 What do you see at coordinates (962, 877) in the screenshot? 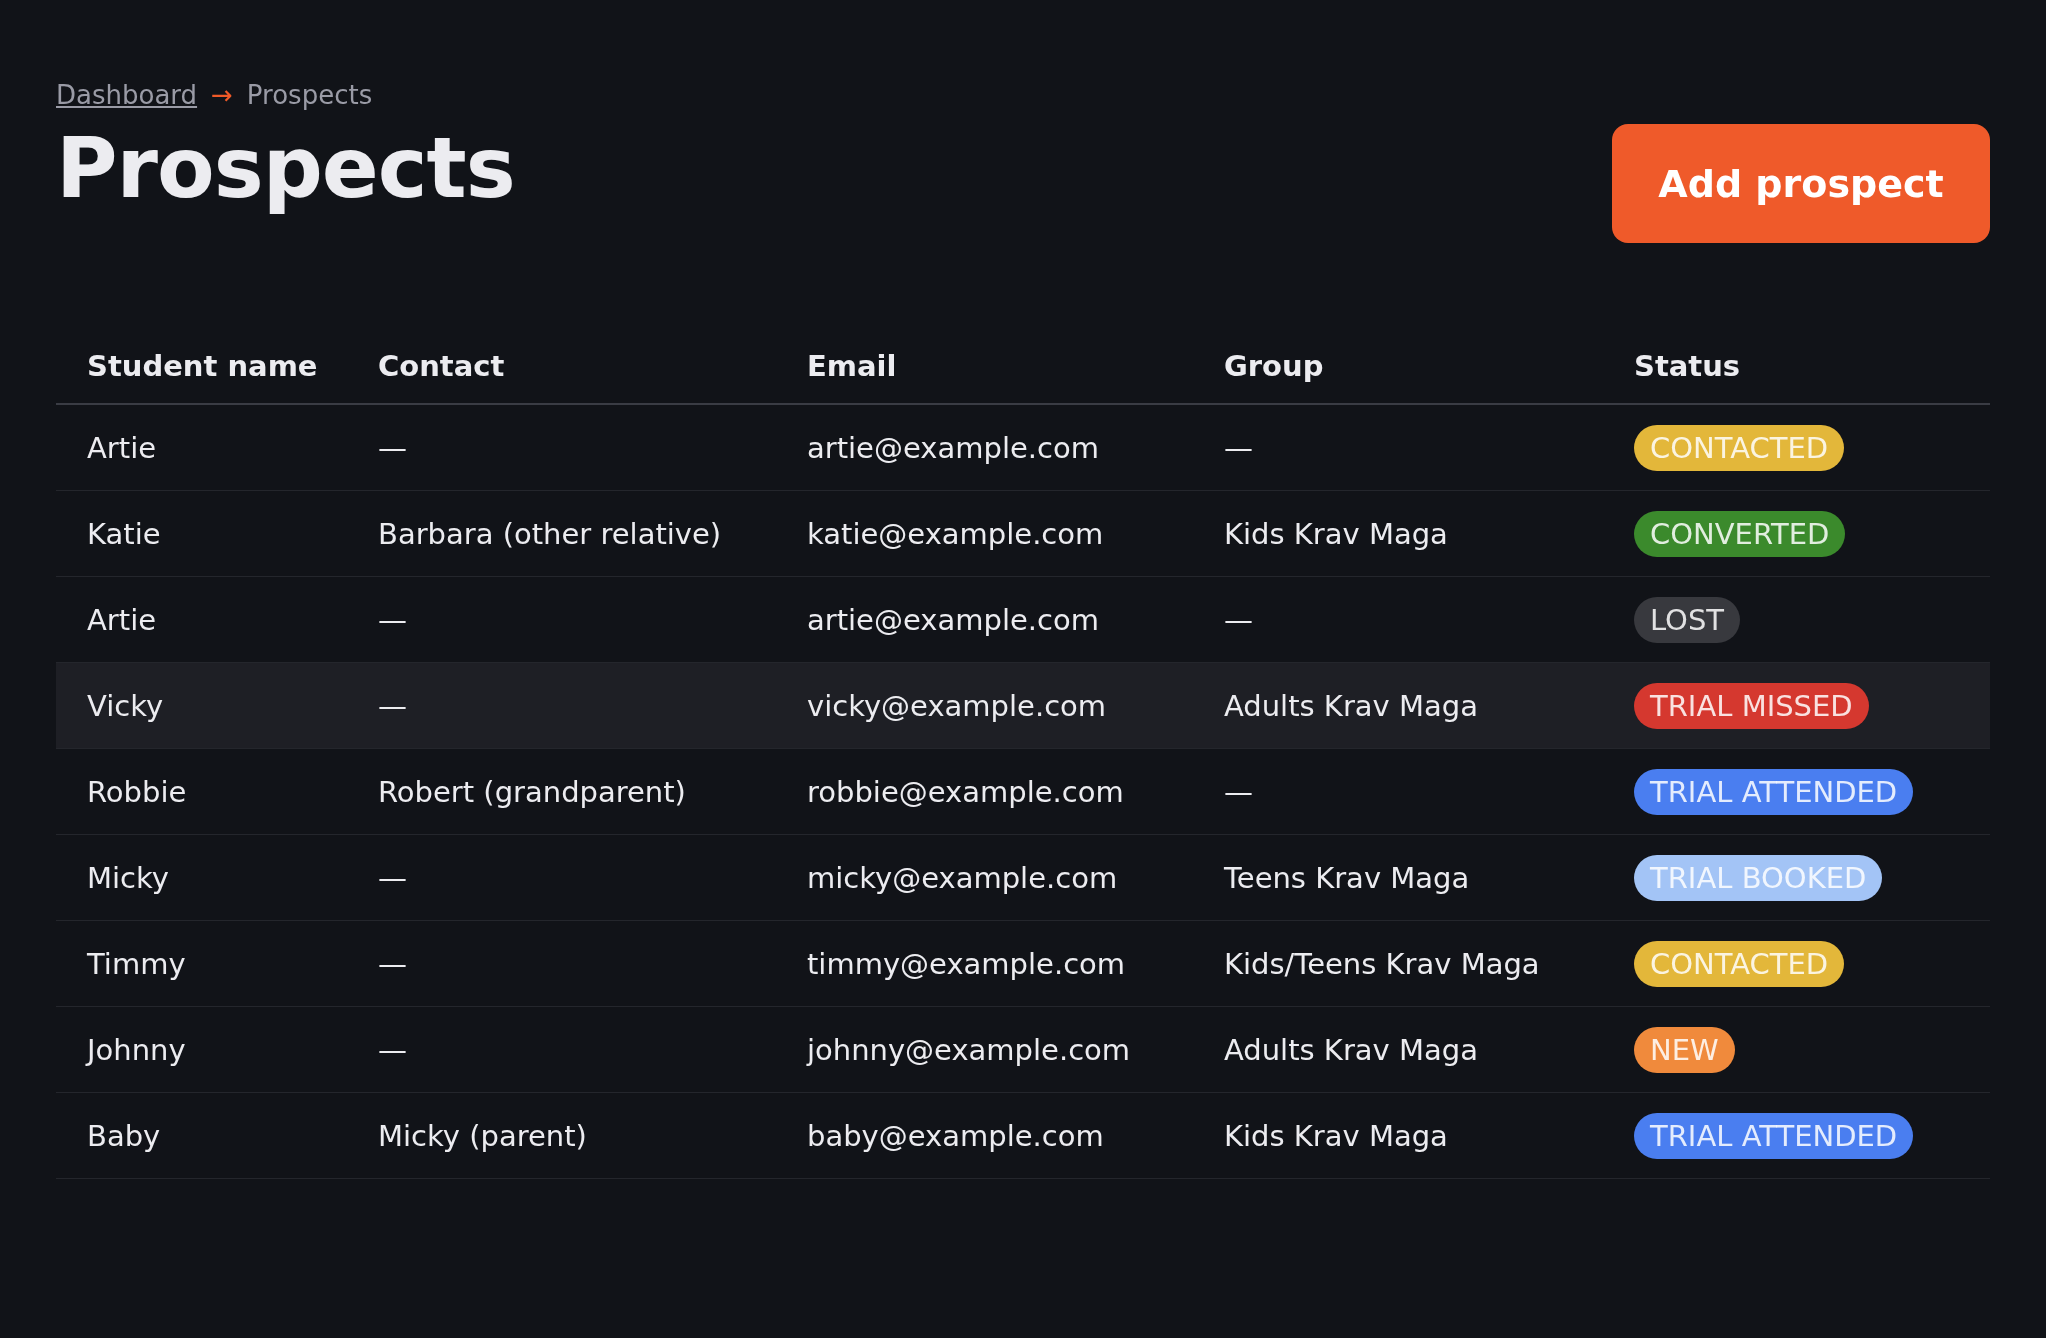
I see `table-cell: micky@example.com` at bounding box center [962, 877].